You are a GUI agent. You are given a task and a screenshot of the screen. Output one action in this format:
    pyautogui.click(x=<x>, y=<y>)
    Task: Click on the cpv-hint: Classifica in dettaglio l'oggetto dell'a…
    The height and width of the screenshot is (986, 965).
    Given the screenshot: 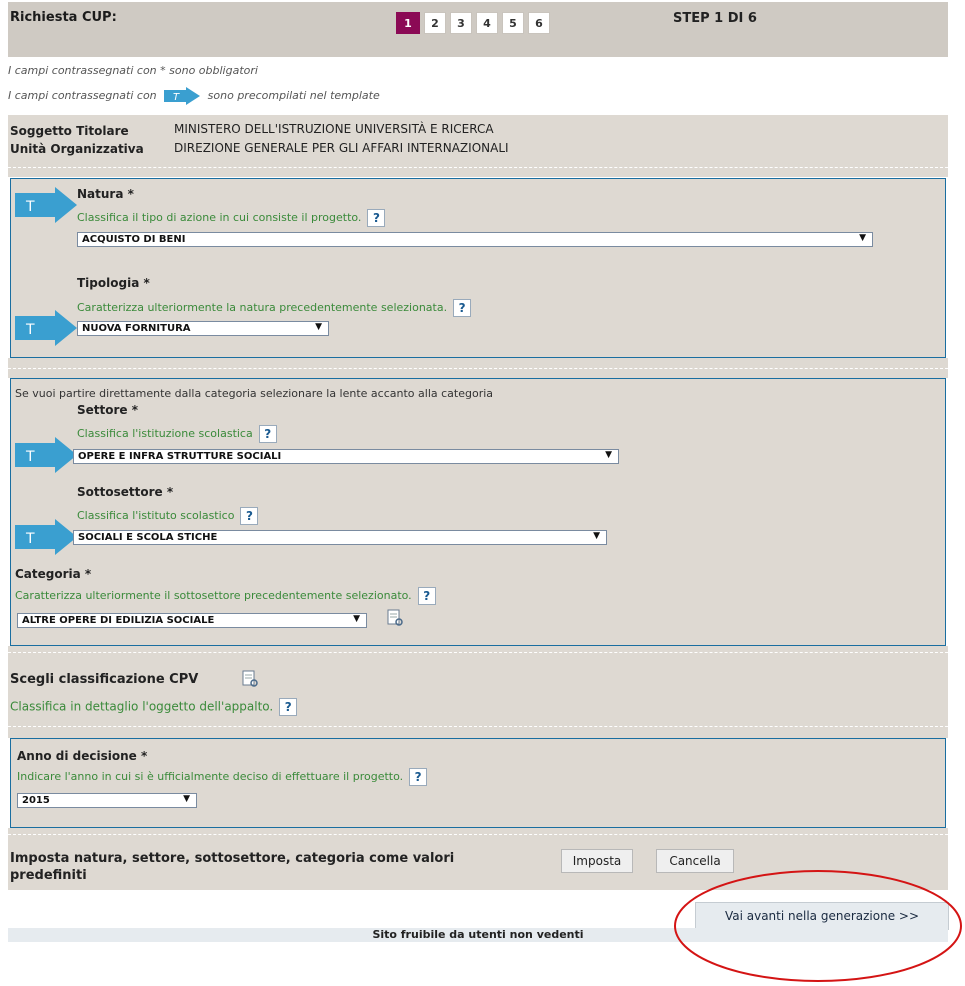 What is the action you would take?
    pyautogui.click(x=154, y=707)
    